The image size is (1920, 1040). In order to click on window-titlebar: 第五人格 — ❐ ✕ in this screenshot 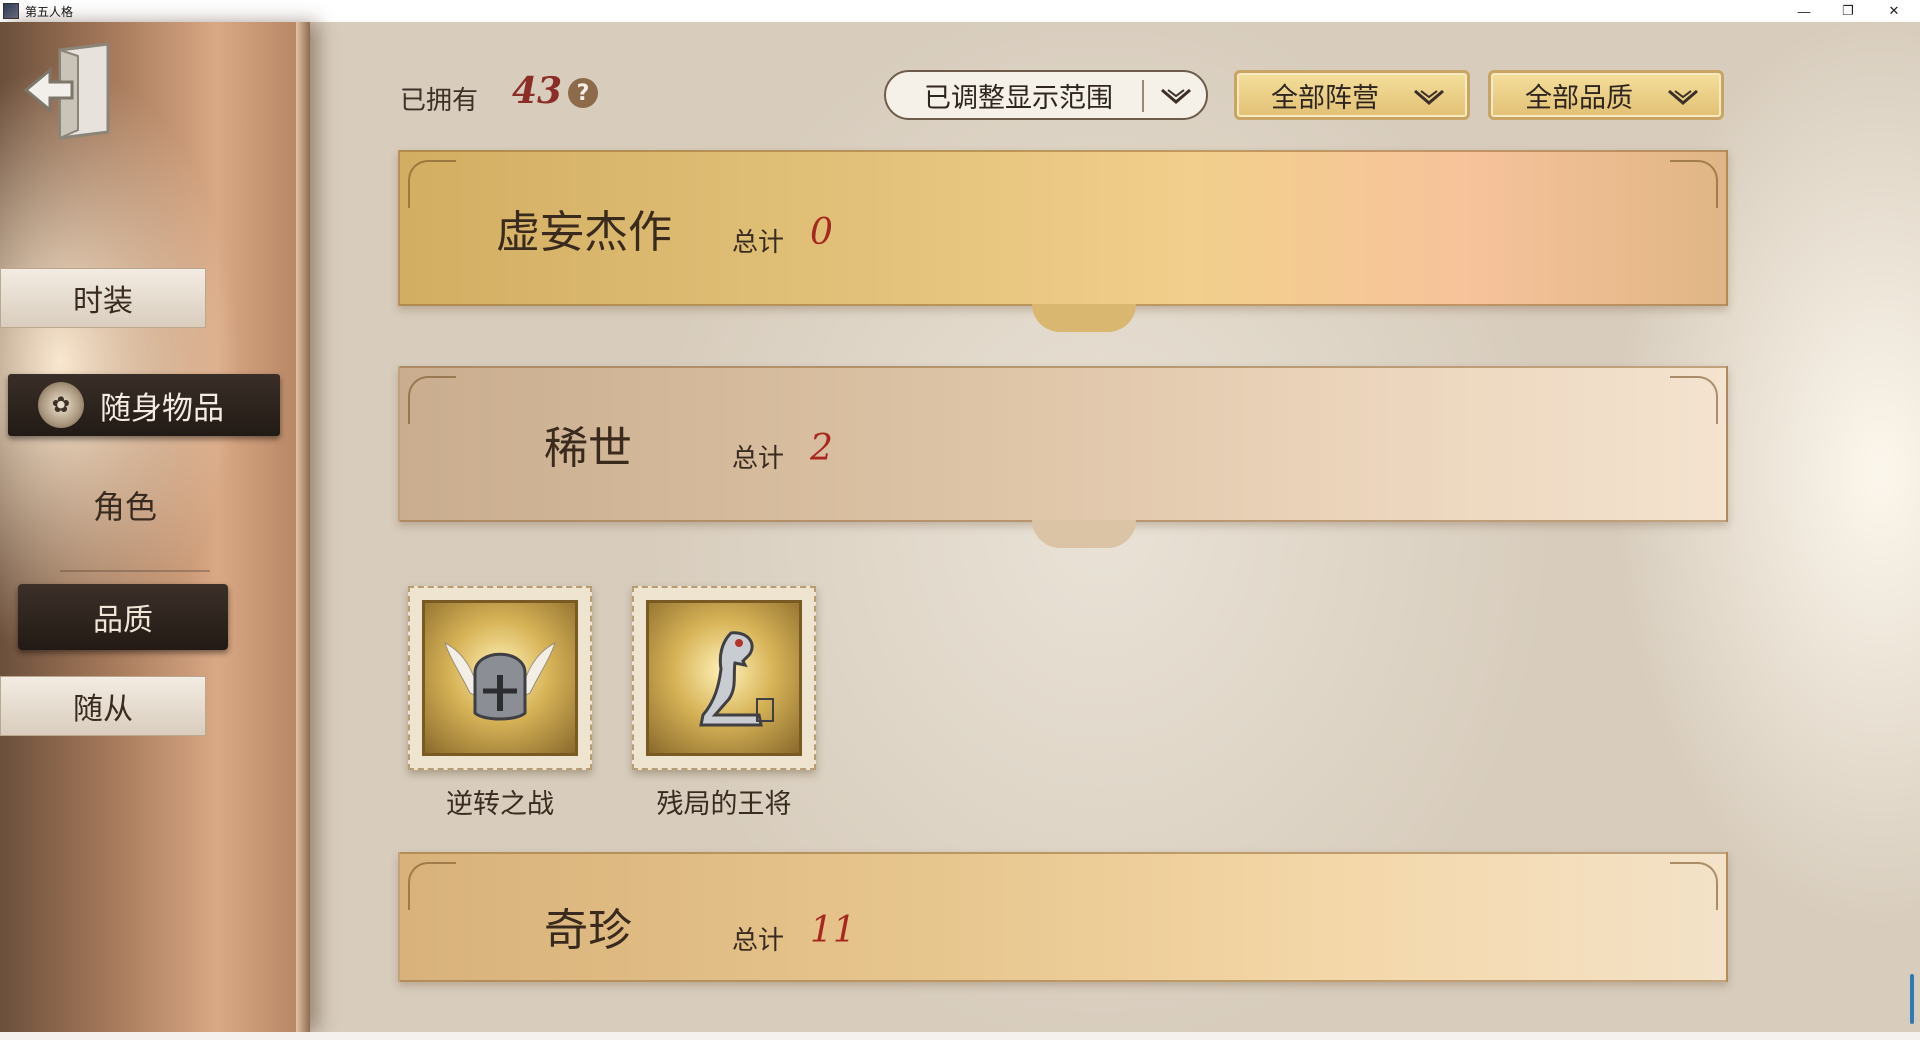, I will do `click(960, 11)`.